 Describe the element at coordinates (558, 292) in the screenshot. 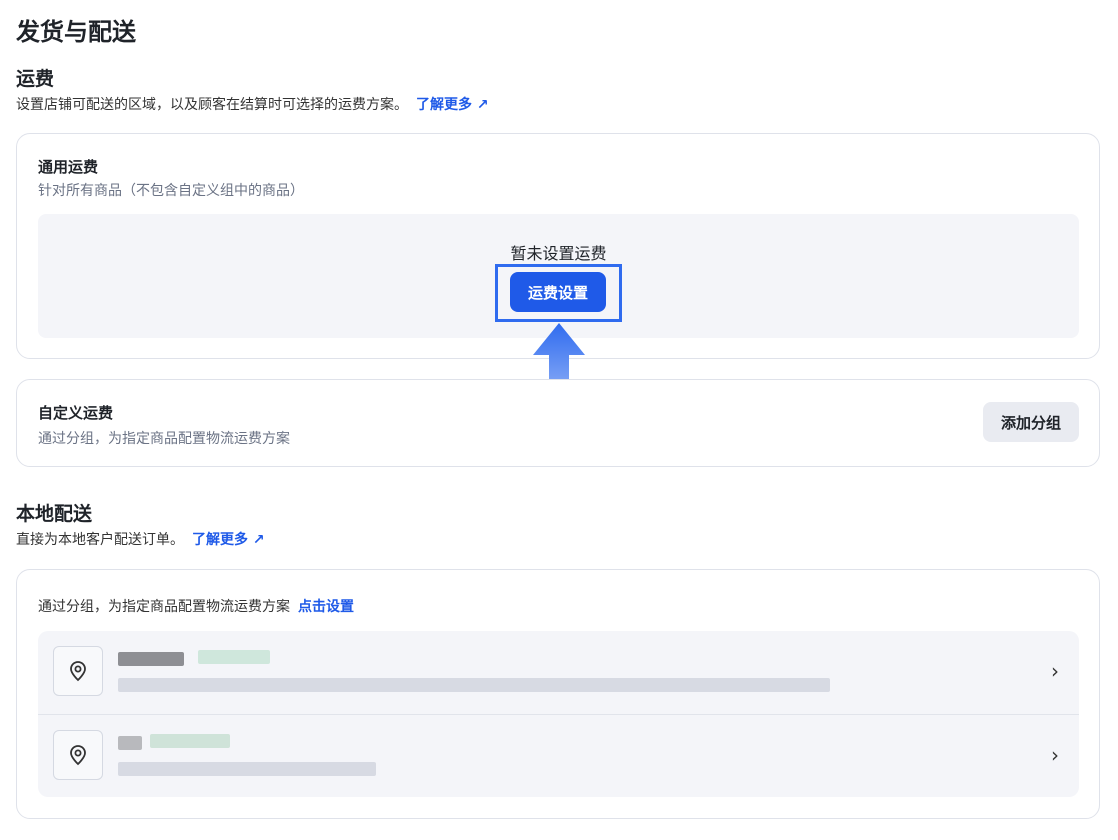

I see `shipping-setup-button: 运费设置` at that location.